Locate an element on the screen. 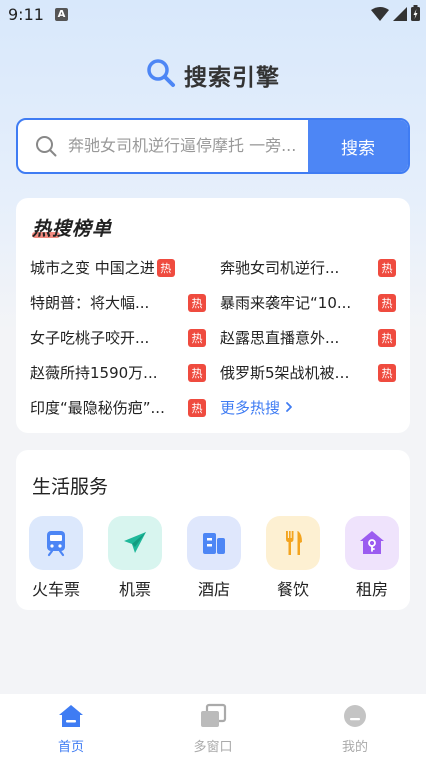 The height and width of the screenshot is (759, 426). service-dining: 餐饮 is located at coordinates (293, 558).